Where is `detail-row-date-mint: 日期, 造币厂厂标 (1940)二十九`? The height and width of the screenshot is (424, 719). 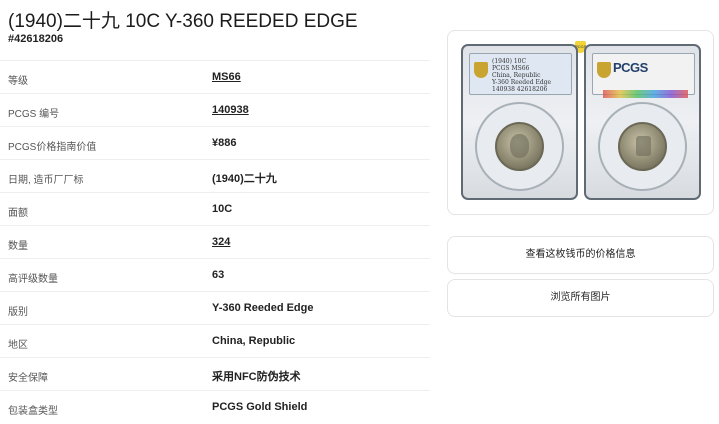 detail-row-date-mint: 日期, 造币厂厂标 (1940)二十九 is located at coordinates (215, 176).